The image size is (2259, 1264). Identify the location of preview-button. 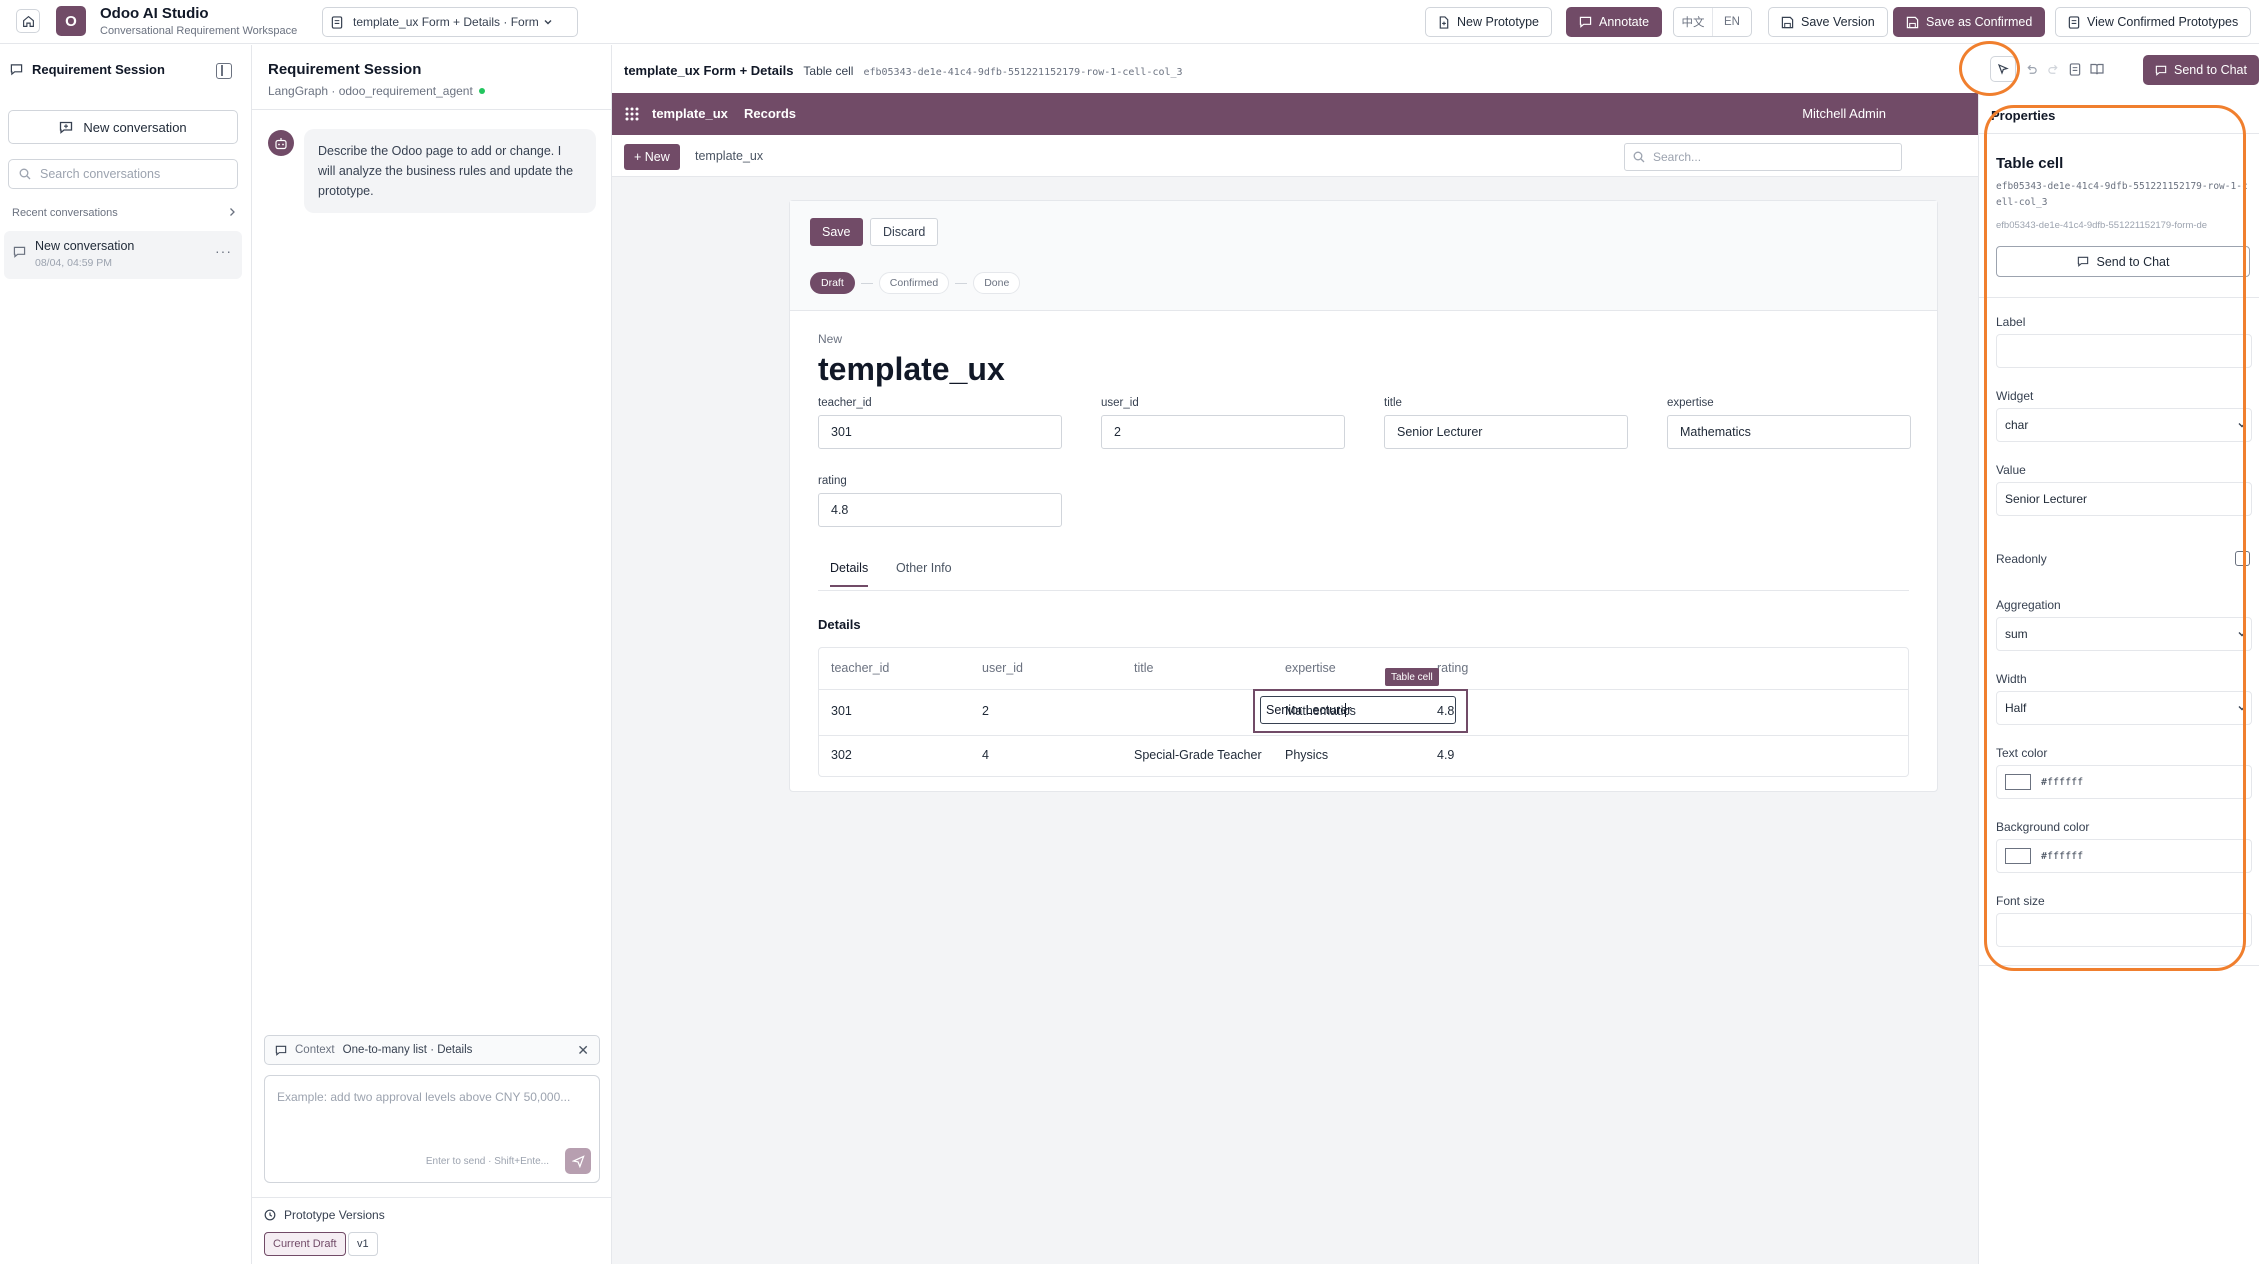
(2097, 69).